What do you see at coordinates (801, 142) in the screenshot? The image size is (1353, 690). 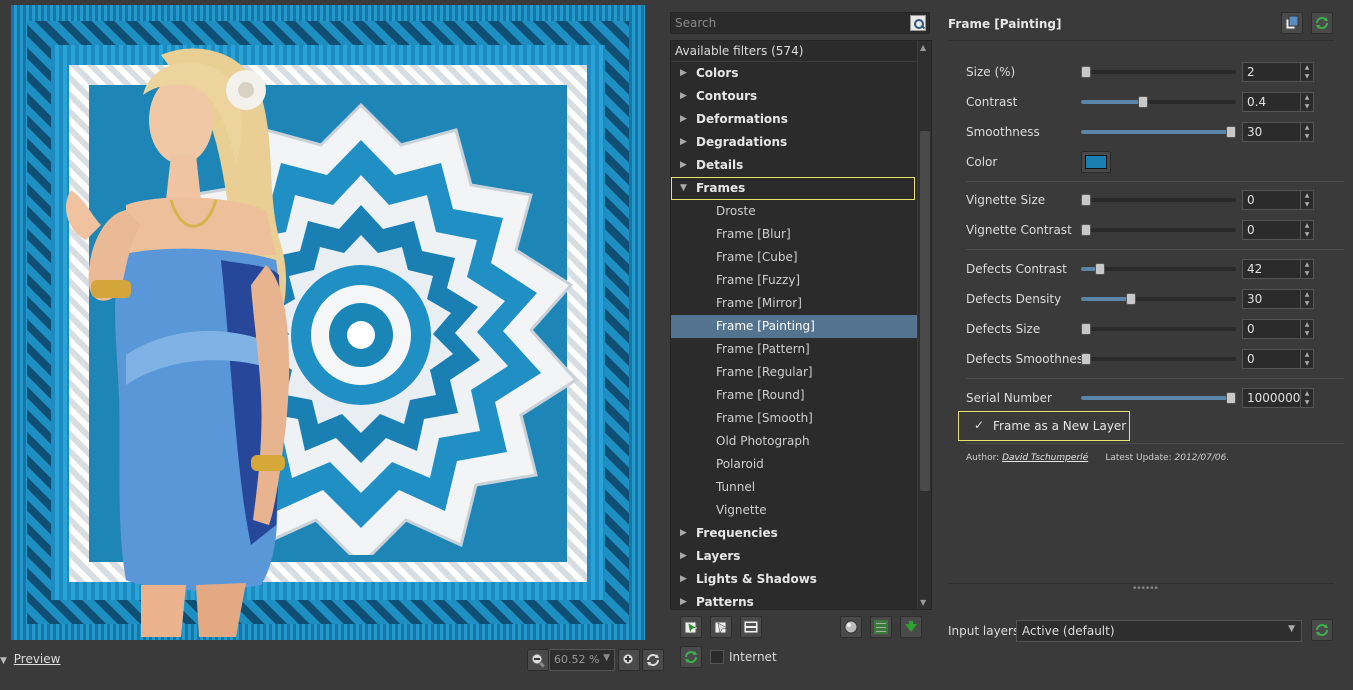 I see `category-degradations: ▶ Degradations` at bounding box center [801, 142].